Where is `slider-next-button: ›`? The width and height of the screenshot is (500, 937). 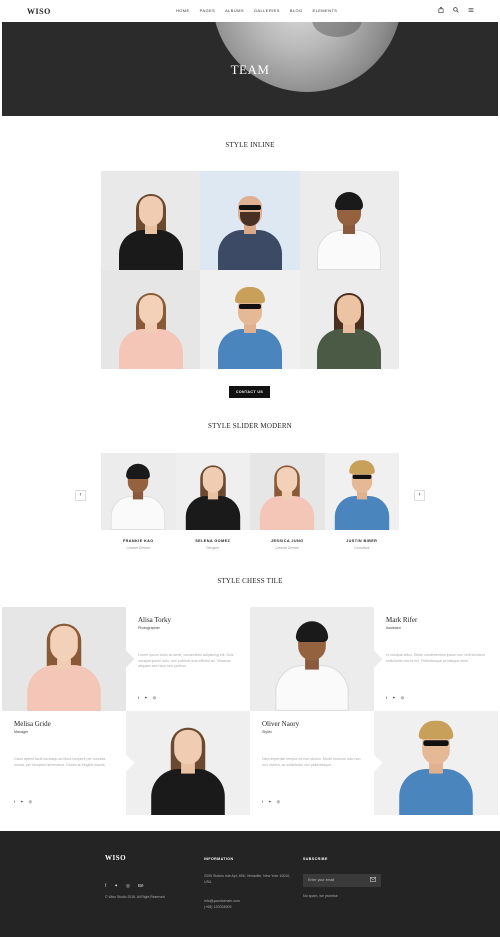 slider-next-button: › is located at coordinates (419, 495).